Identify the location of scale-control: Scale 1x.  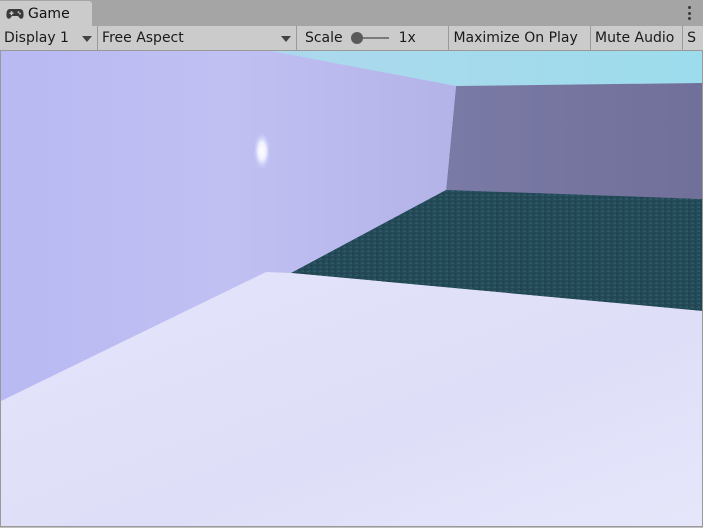
(373, 38).